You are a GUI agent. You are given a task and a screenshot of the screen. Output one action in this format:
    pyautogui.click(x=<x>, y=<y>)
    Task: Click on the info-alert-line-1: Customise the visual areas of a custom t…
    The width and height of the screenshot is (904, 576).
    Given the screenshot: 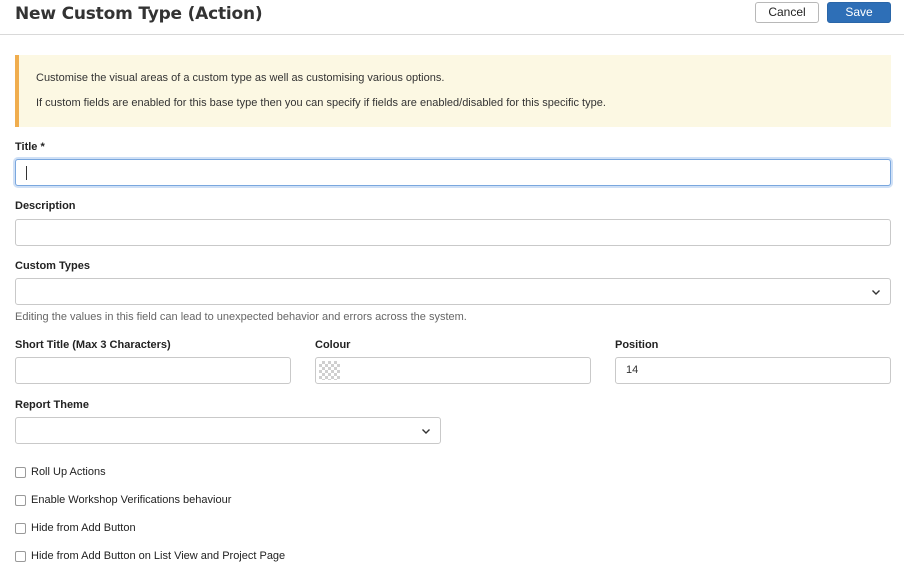 What is the action you would take?
    pyautogui.click(x=240, y=78)
    